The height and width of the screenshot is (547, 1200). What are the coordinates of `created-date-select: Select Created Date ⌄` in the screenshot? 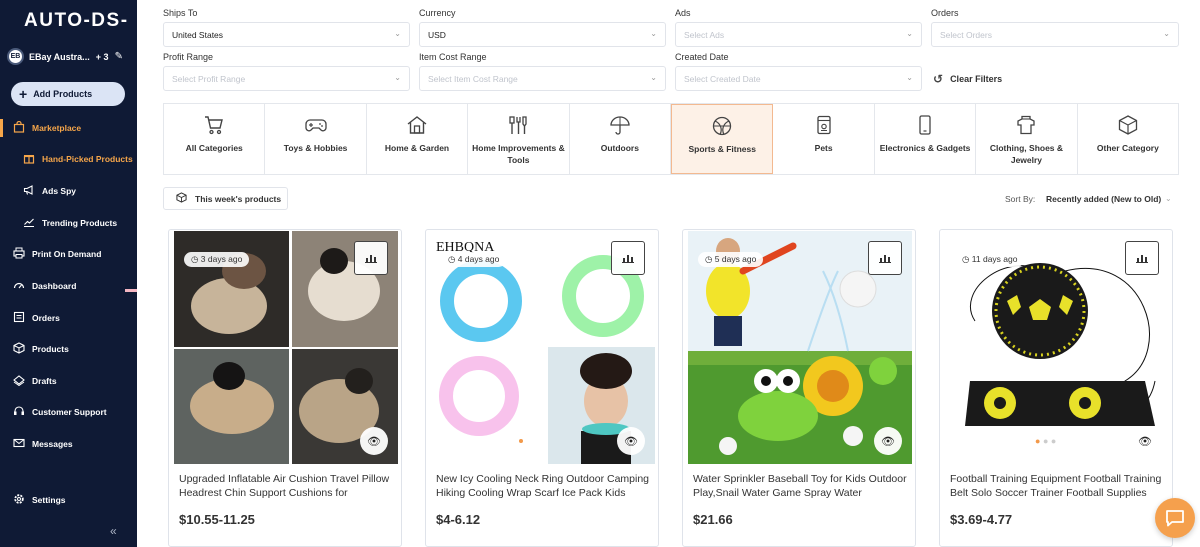 It's located at (798, 78).